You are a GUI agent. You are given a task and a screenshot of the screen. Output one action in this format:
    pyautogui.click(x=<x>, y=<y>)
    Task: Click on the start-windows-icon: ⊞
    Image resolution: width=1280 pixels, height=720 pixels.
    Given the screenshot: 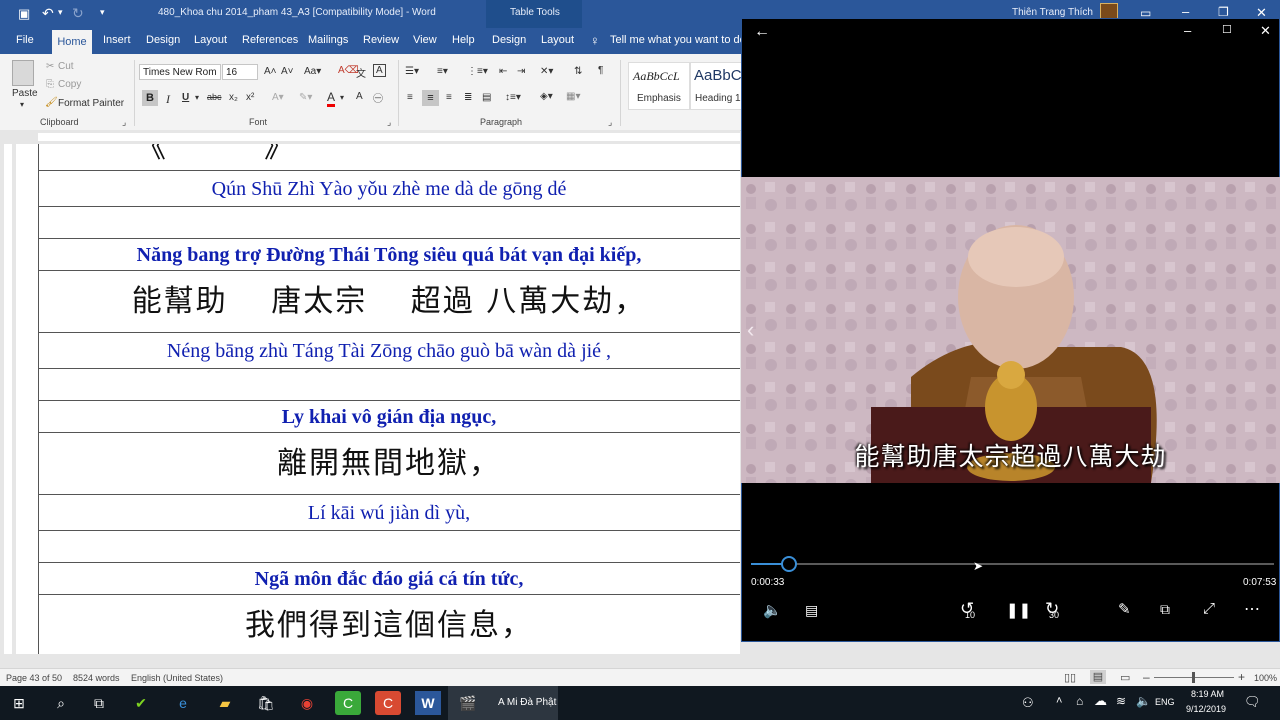 What is the action you would take?
    pyautogui.click(x=19, y=703)
    